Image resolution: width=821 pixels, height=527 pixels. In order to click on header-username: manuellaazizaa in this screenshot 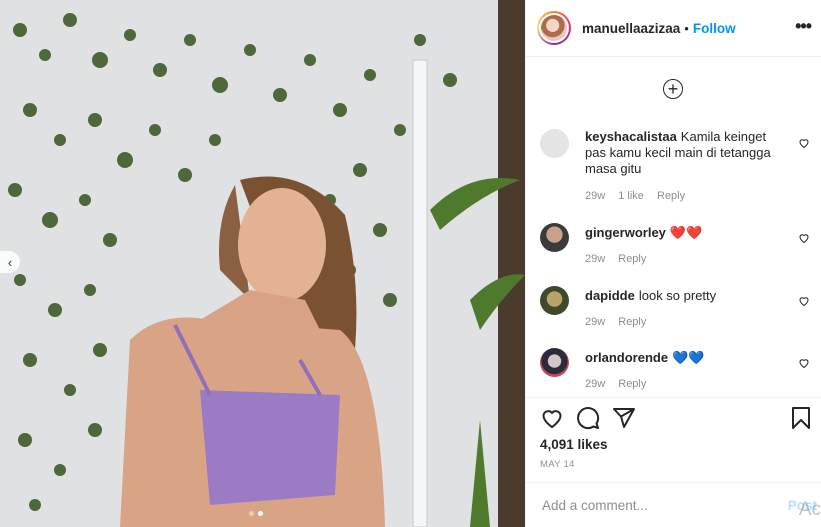, I will do `click(631, 28)`.